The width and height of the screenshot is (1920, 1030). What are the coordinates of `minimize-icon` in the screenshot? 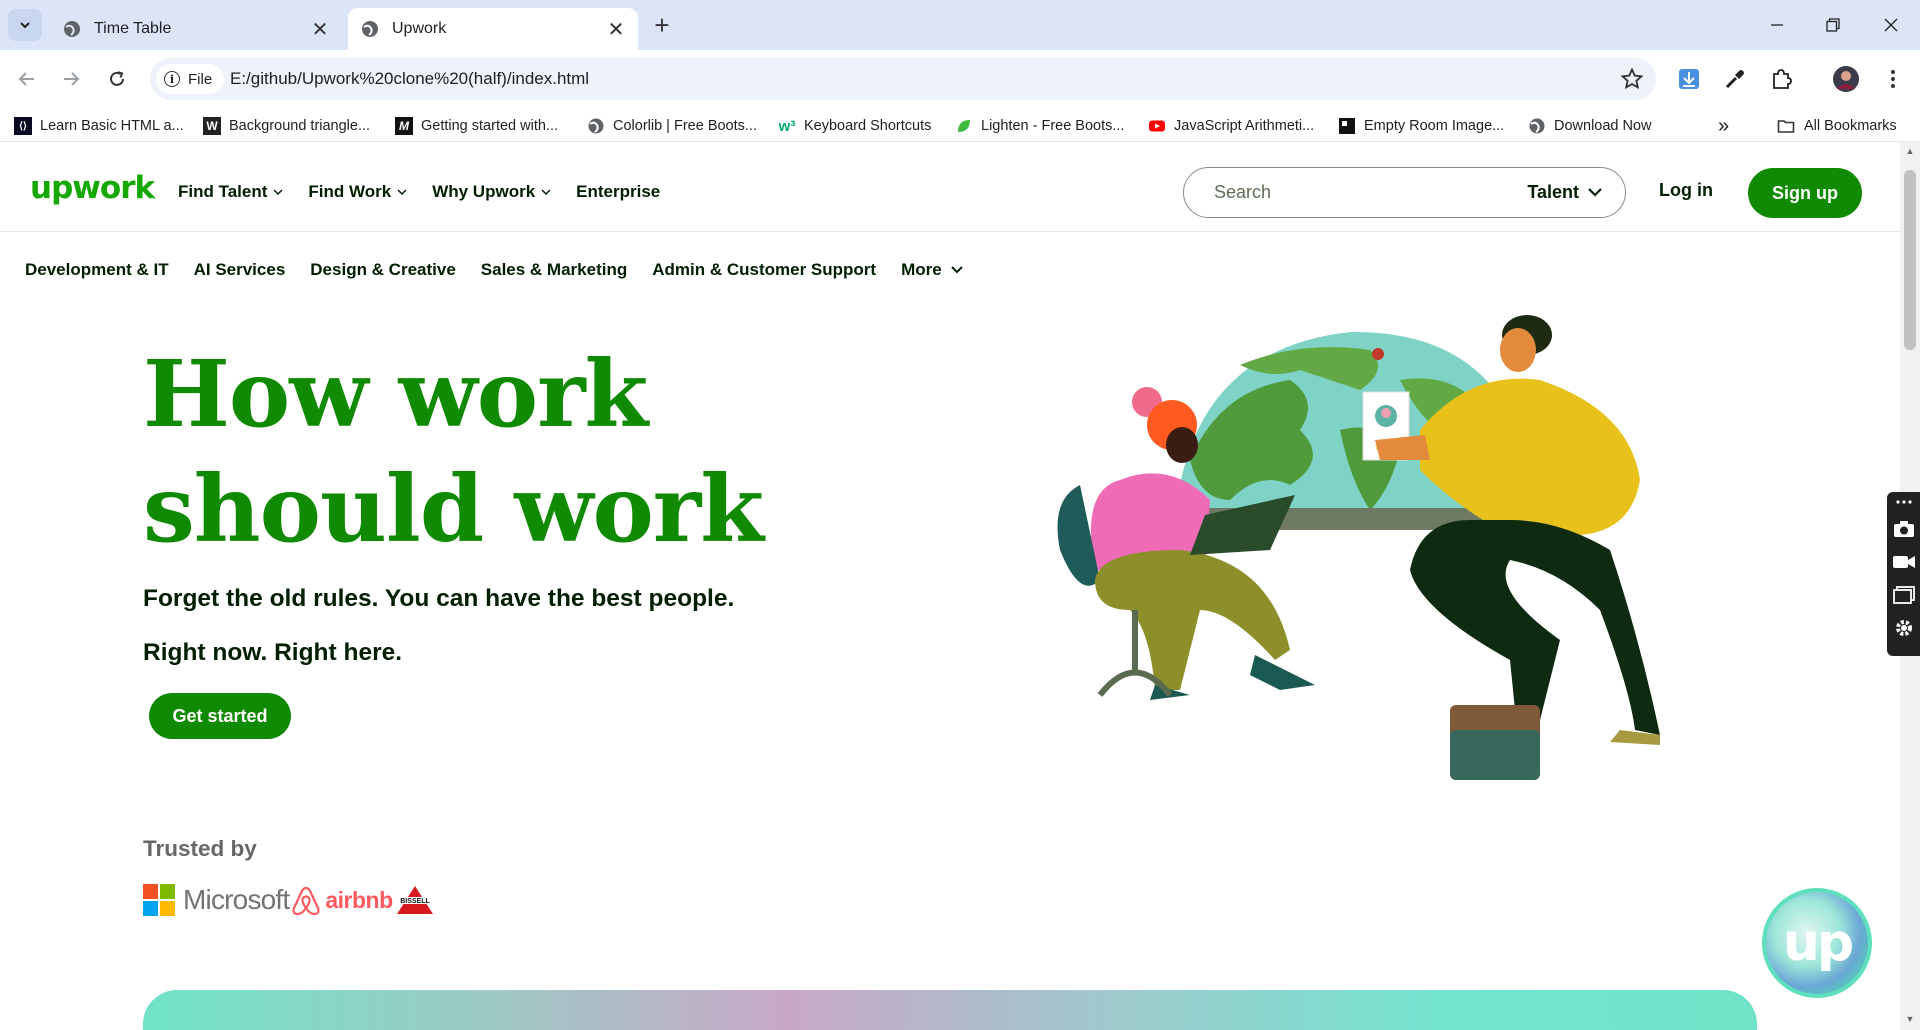 It's located at (1777, 25).